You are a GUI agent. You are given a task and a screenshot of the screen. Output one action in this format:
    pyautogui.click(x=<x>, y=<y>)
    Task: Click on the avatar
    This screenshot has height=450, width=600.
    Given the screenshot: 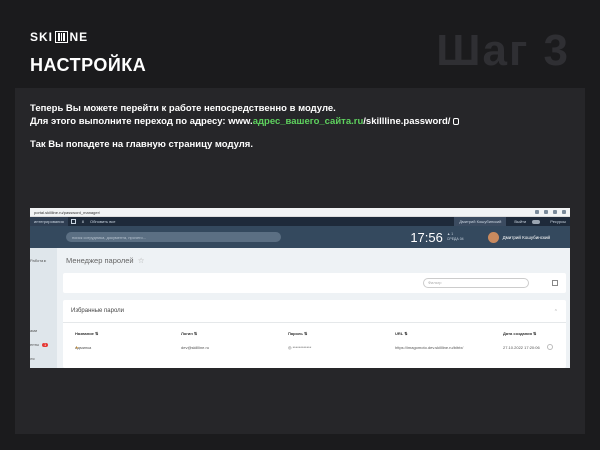 What is the action you would take?
    pyautogui.click(x=493, y=237)
    